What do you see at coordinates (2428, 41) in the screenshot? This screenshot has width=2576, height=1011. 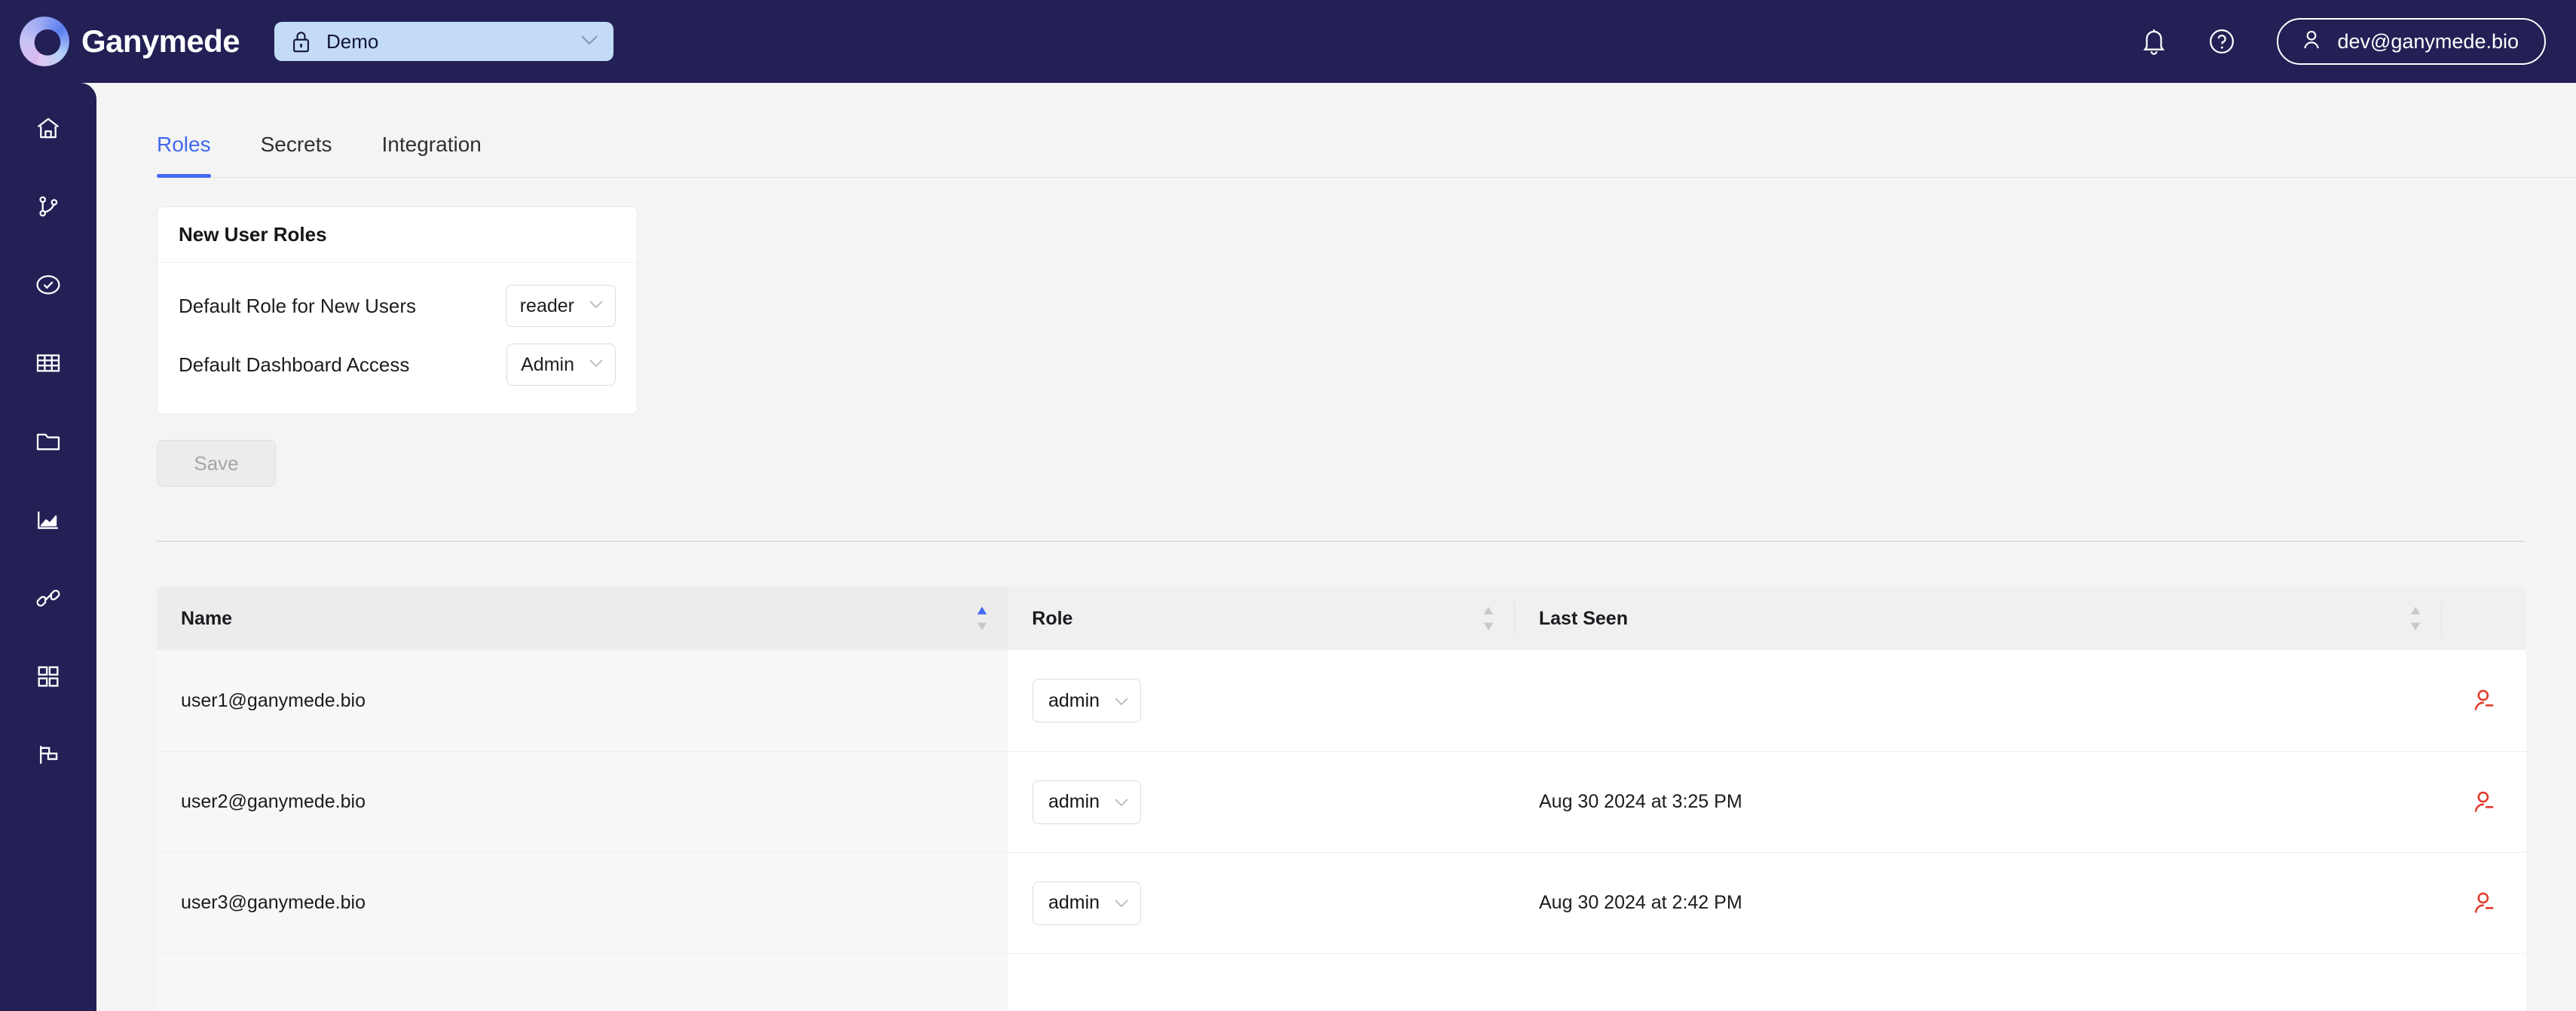 I see `user-email-label: dev@ganymede.bio` at bounding box center [2428, 41].